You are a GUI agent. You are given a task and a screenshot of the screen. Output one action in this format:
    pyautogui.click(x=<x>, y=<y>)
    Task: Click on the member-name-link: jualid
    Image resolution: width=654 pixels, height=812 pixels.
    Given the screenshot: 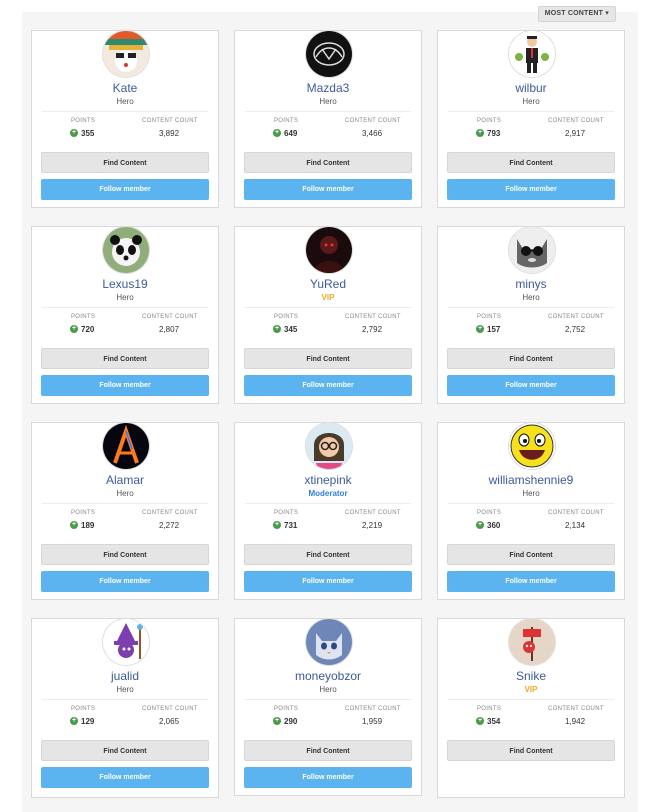 What is the action you would take?
    pyautogui.click(x=125, y=676)
    